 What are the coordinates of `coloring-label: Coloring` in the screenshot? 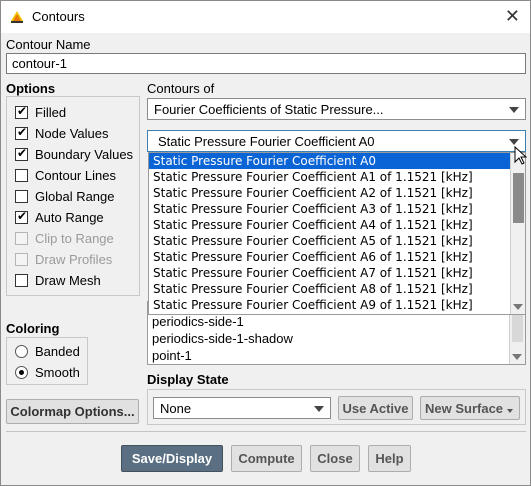 It's located at (33, 328).